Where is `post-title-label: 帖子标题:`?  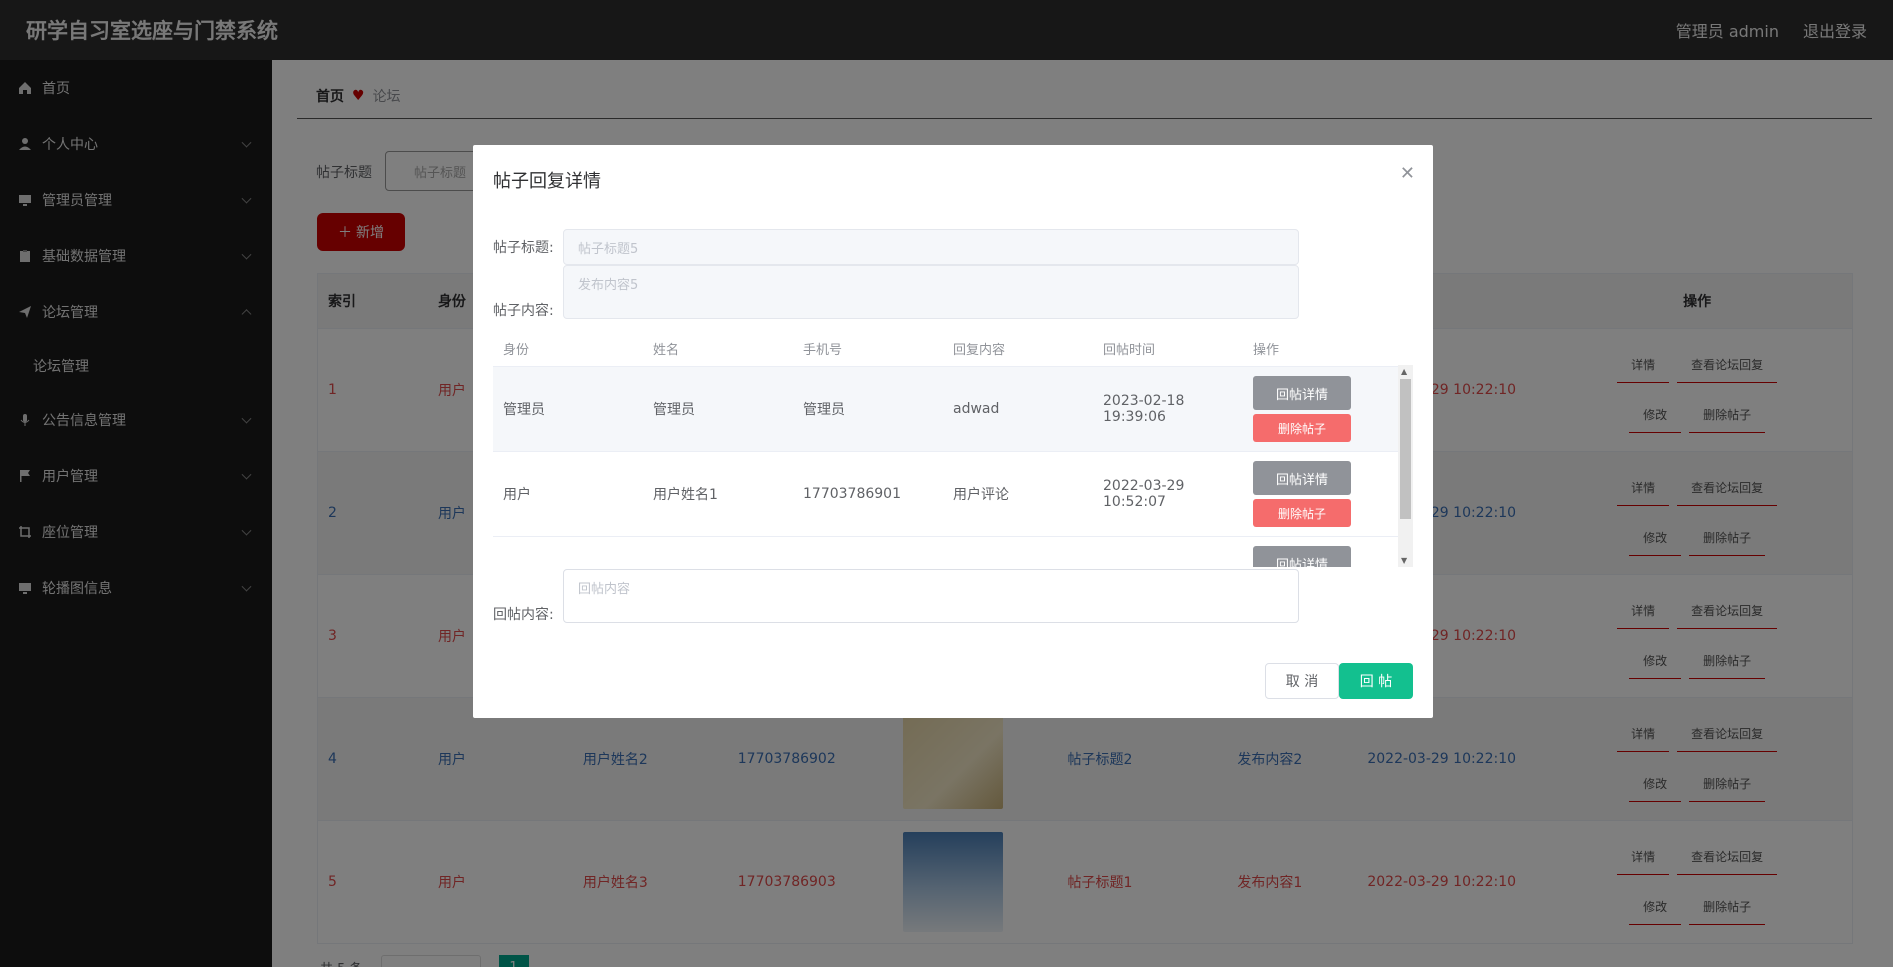
post-title-label: 帖子标题: is located at coordinates (523, 248).